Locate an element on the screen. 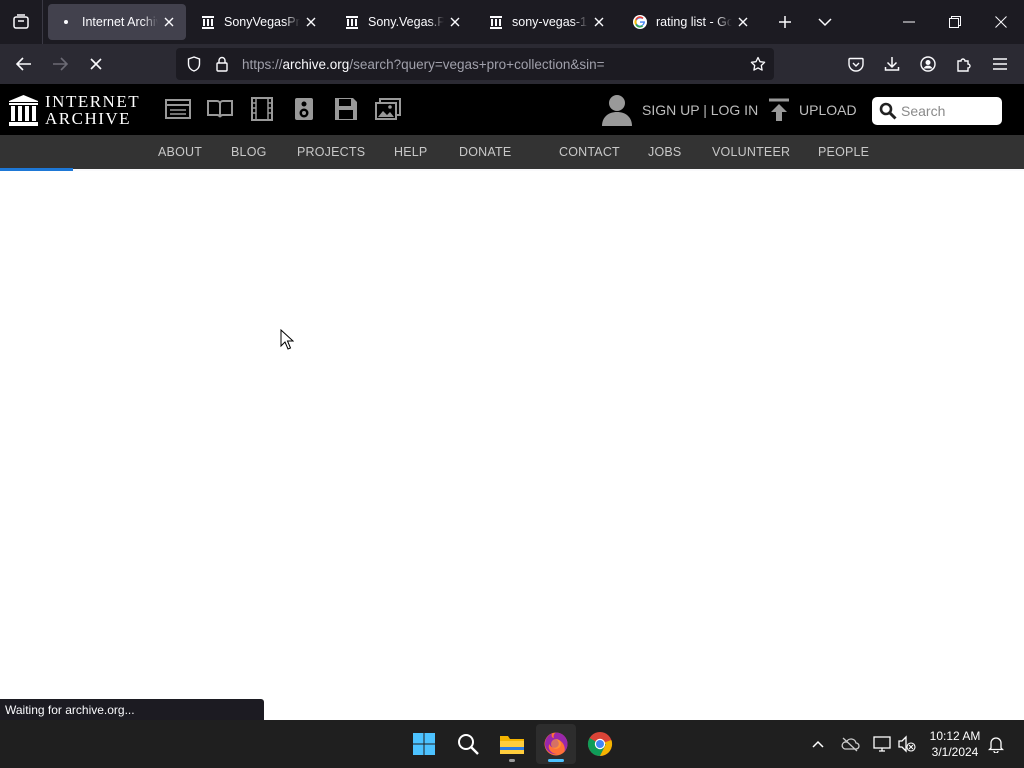 The height and width of the screenshot is (768, 1024). tab-sonyvegaspro12: SonyVegasPro12 is located at coordinates (259, 22).